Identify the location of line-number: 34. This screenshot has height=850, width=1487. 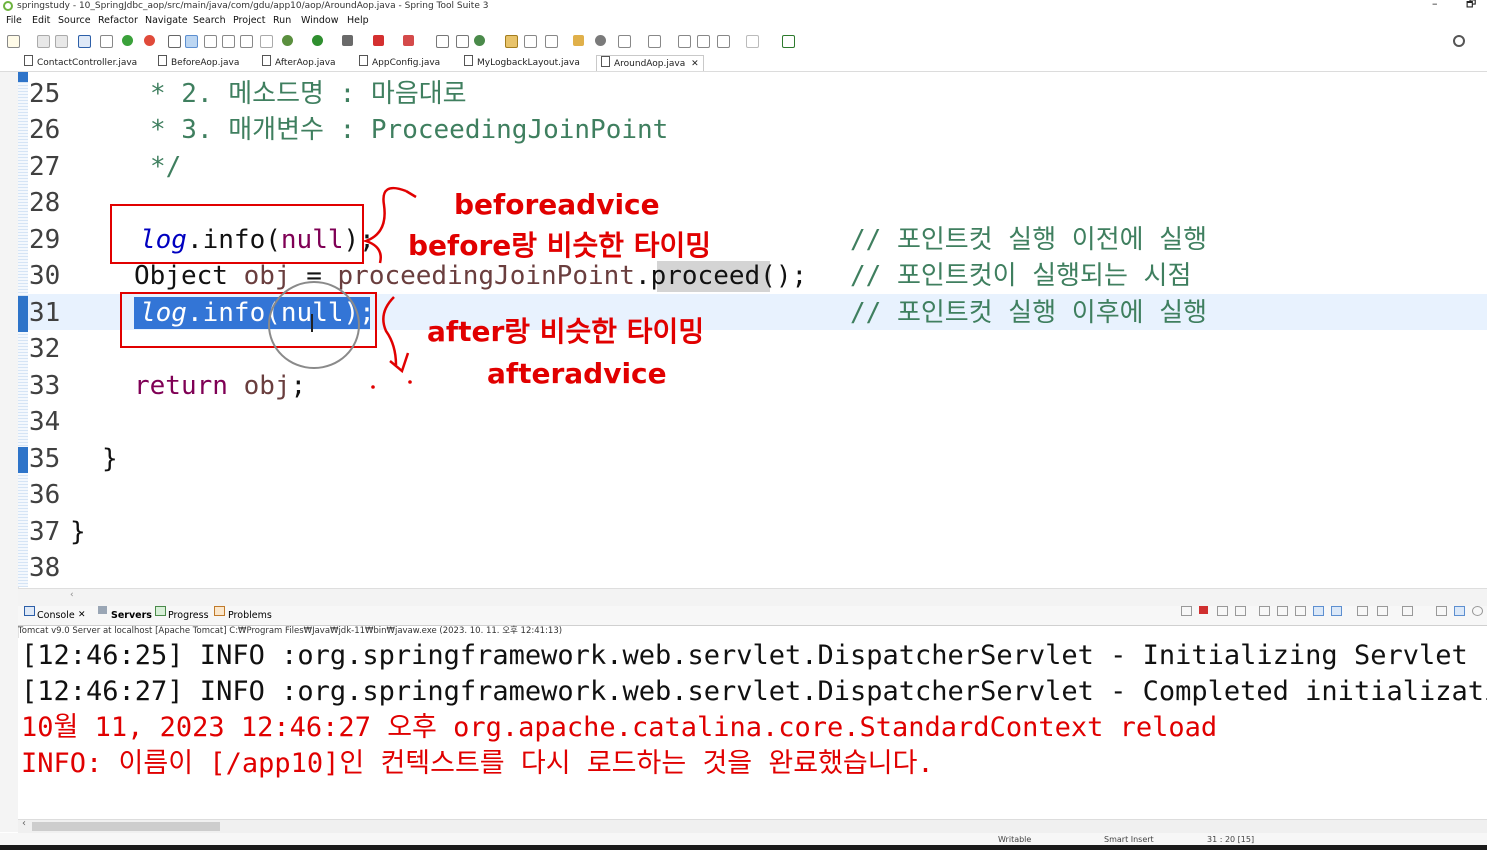
(45, 422).